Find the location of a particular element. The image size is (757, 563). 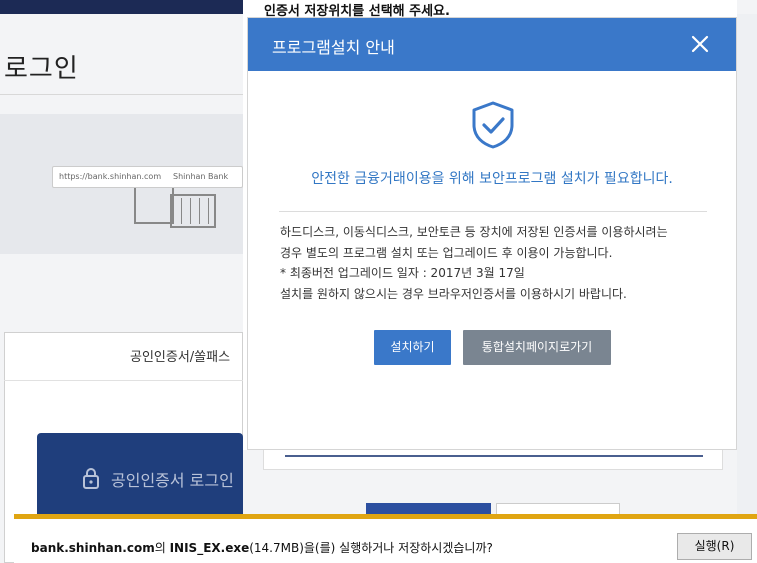

lock-icon is located at coordinates (91, 478).